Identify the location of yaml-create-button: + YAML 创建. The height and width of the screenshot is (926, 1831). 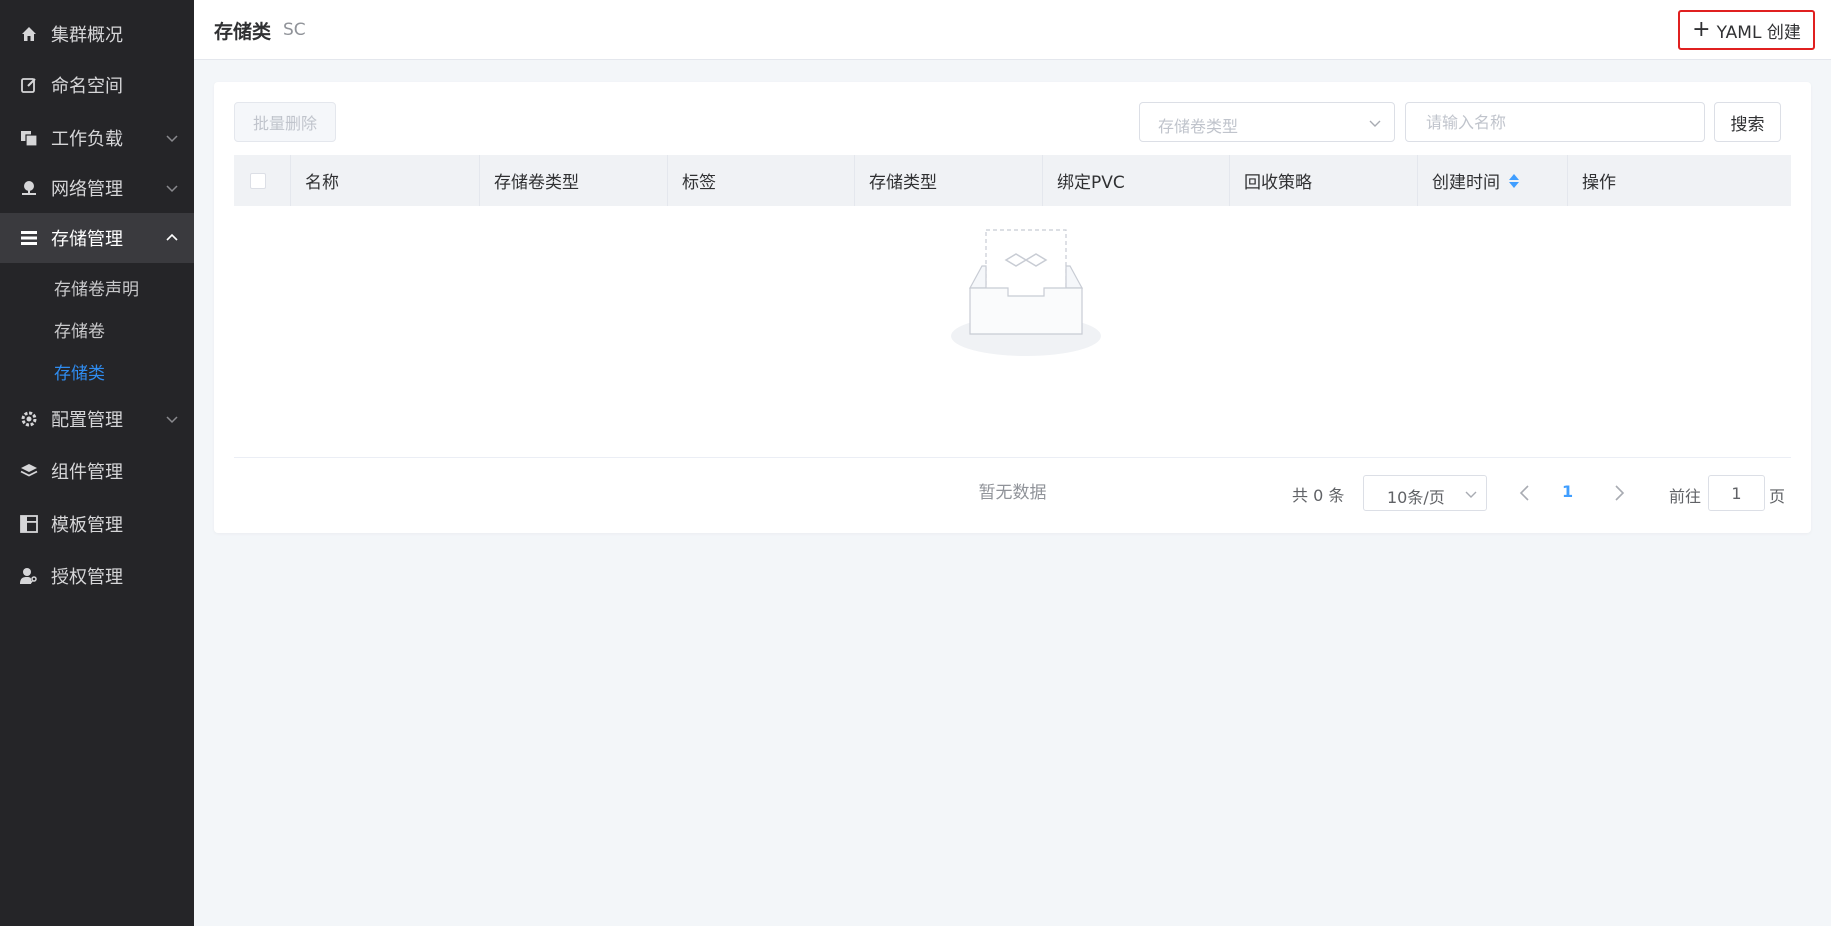
(1746, 30).